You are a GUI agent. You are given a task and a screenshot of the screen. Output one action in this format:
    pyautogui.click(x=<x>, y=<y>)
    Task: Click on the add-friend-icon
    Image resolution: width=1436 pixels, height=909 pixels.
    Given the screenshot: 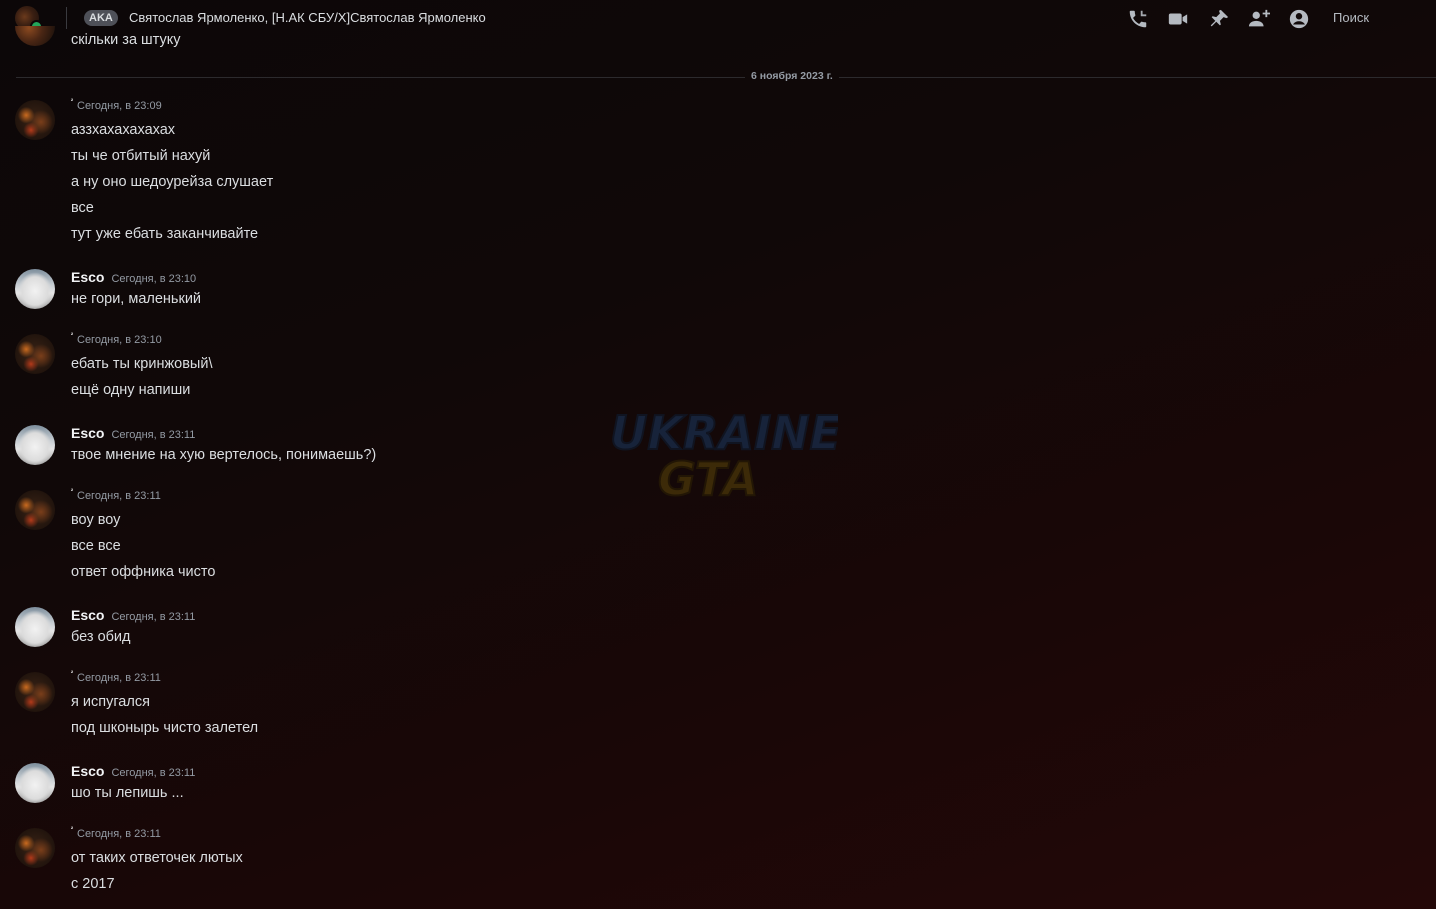 What is the action you would take?
    pyautogui.click(x=1259, y=19)
    